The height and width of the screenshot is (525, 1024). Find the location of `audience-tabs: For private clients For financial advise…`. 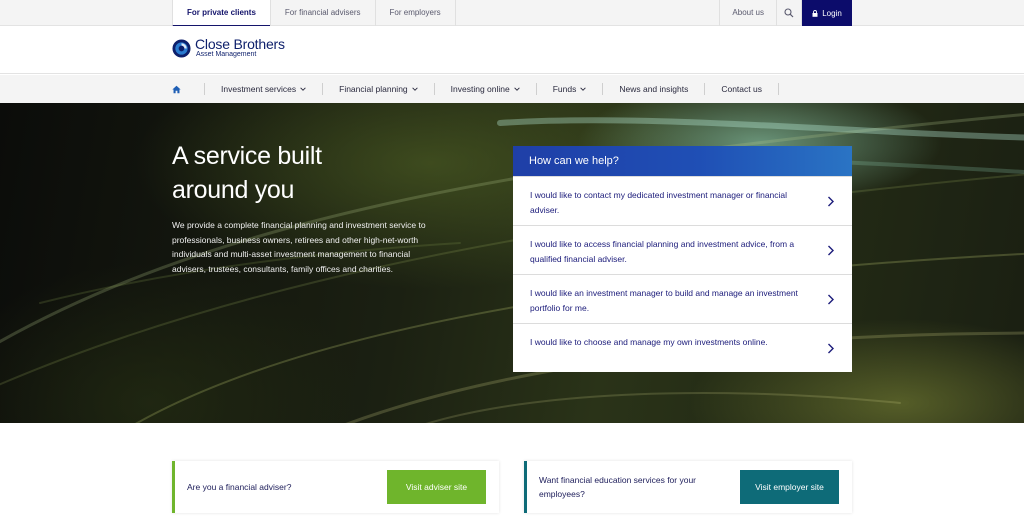

audience-tabs: For private clients For financial advise… is located at coordinates (314, 13).